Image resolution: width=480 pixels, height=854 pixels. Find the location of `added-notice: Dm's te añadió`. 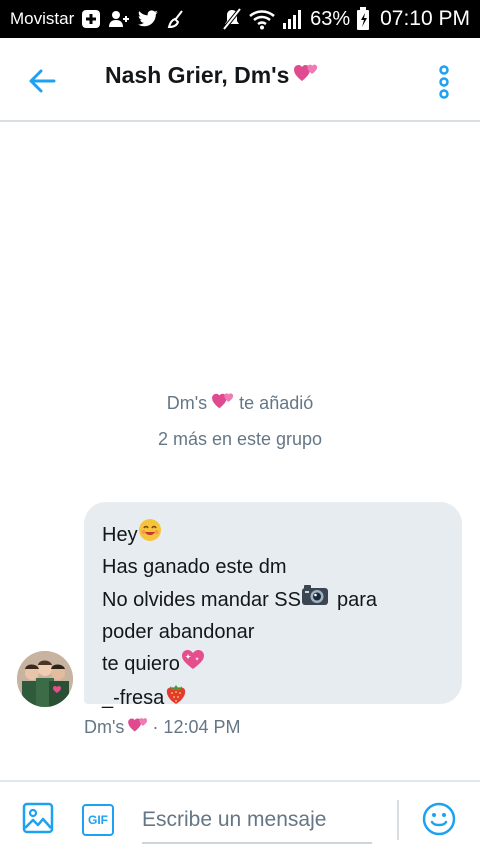

added-notice: Dm's te añadió is located at coordinates (240, 403).